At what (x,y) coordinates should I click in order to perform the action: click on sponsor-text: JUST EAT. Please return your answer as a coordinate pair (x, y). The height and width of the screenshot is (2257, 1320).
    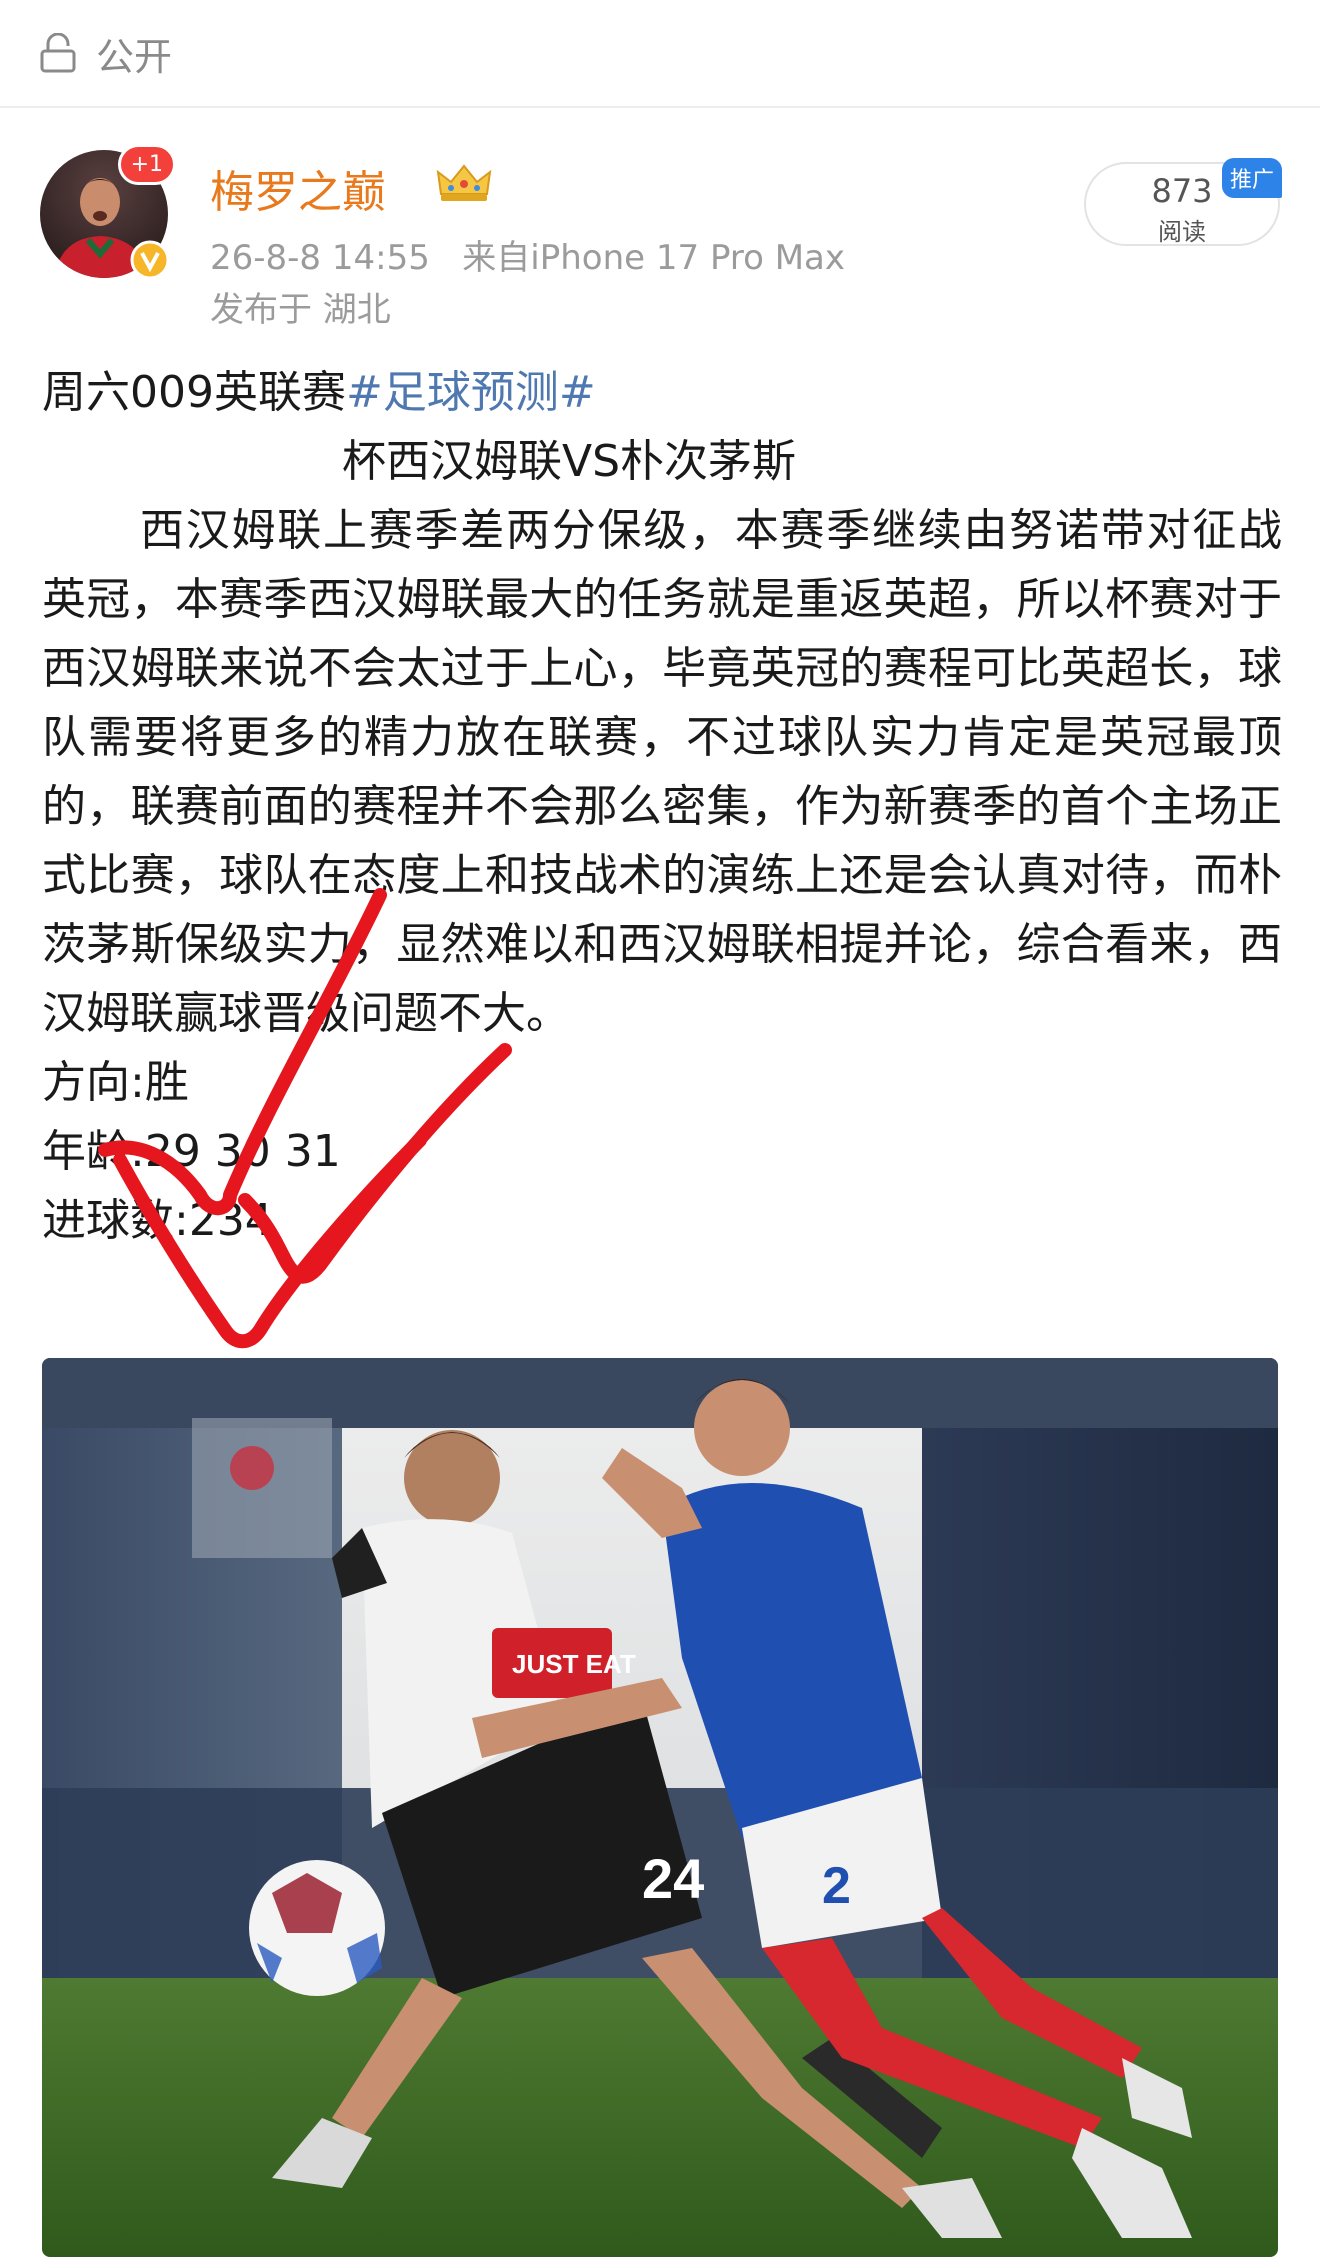
    Looking at the image, I should click on (574, 1664).